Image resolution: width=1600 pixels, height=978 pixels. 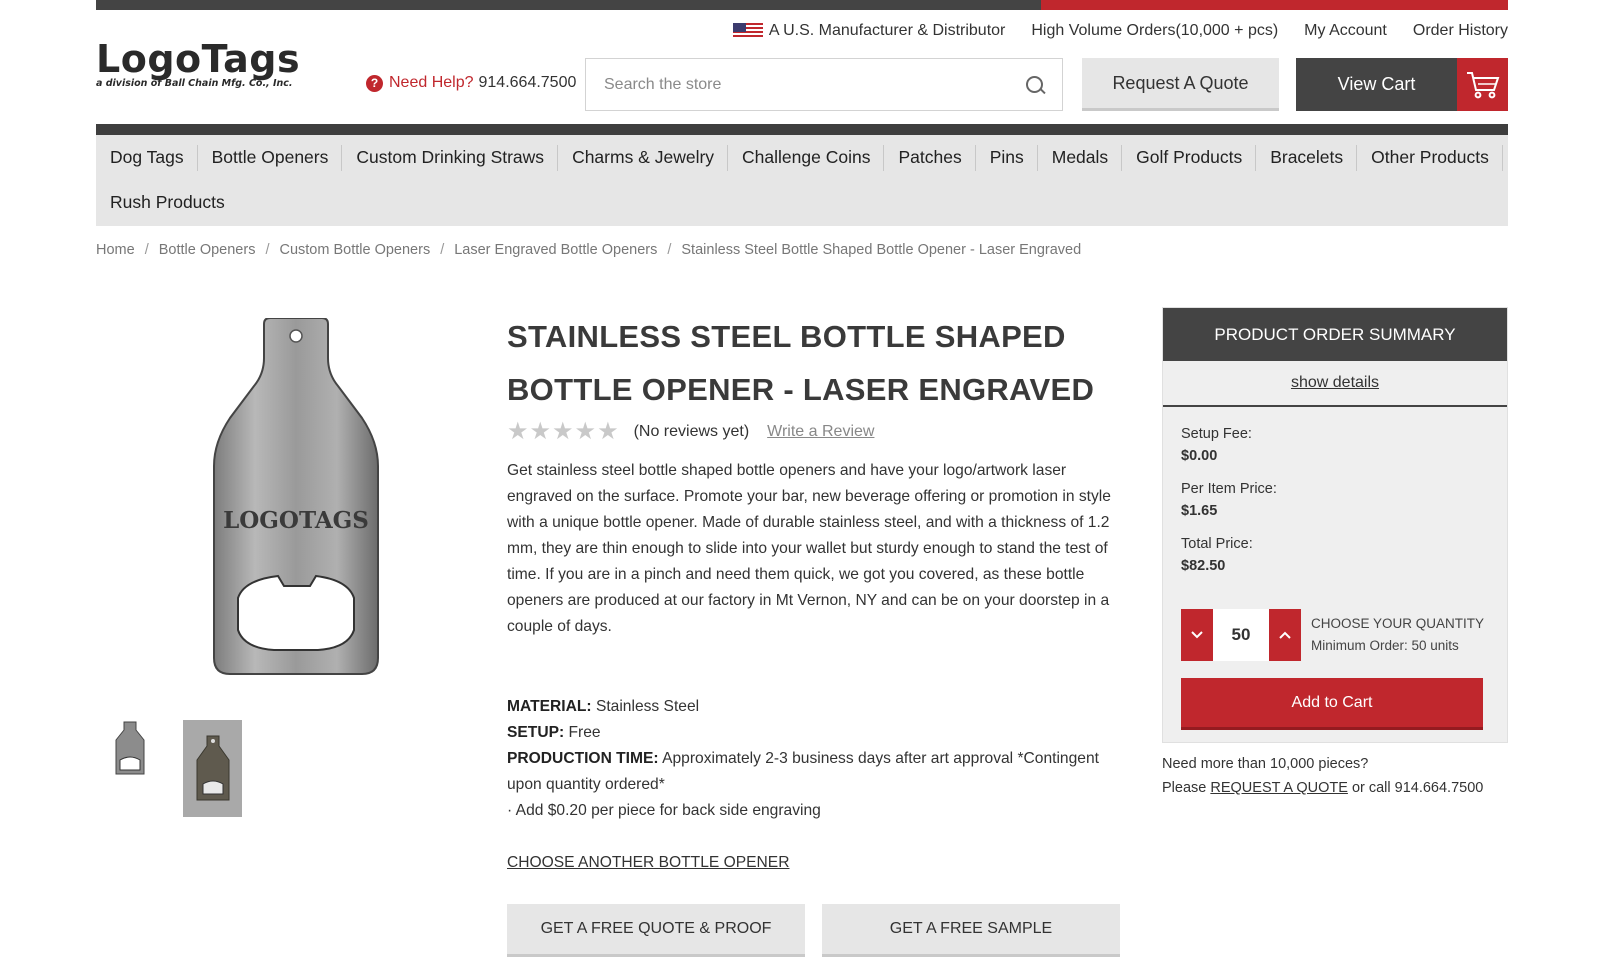 I want to click on spec-setup: SETUP: Free, so click(x=822, y=733).